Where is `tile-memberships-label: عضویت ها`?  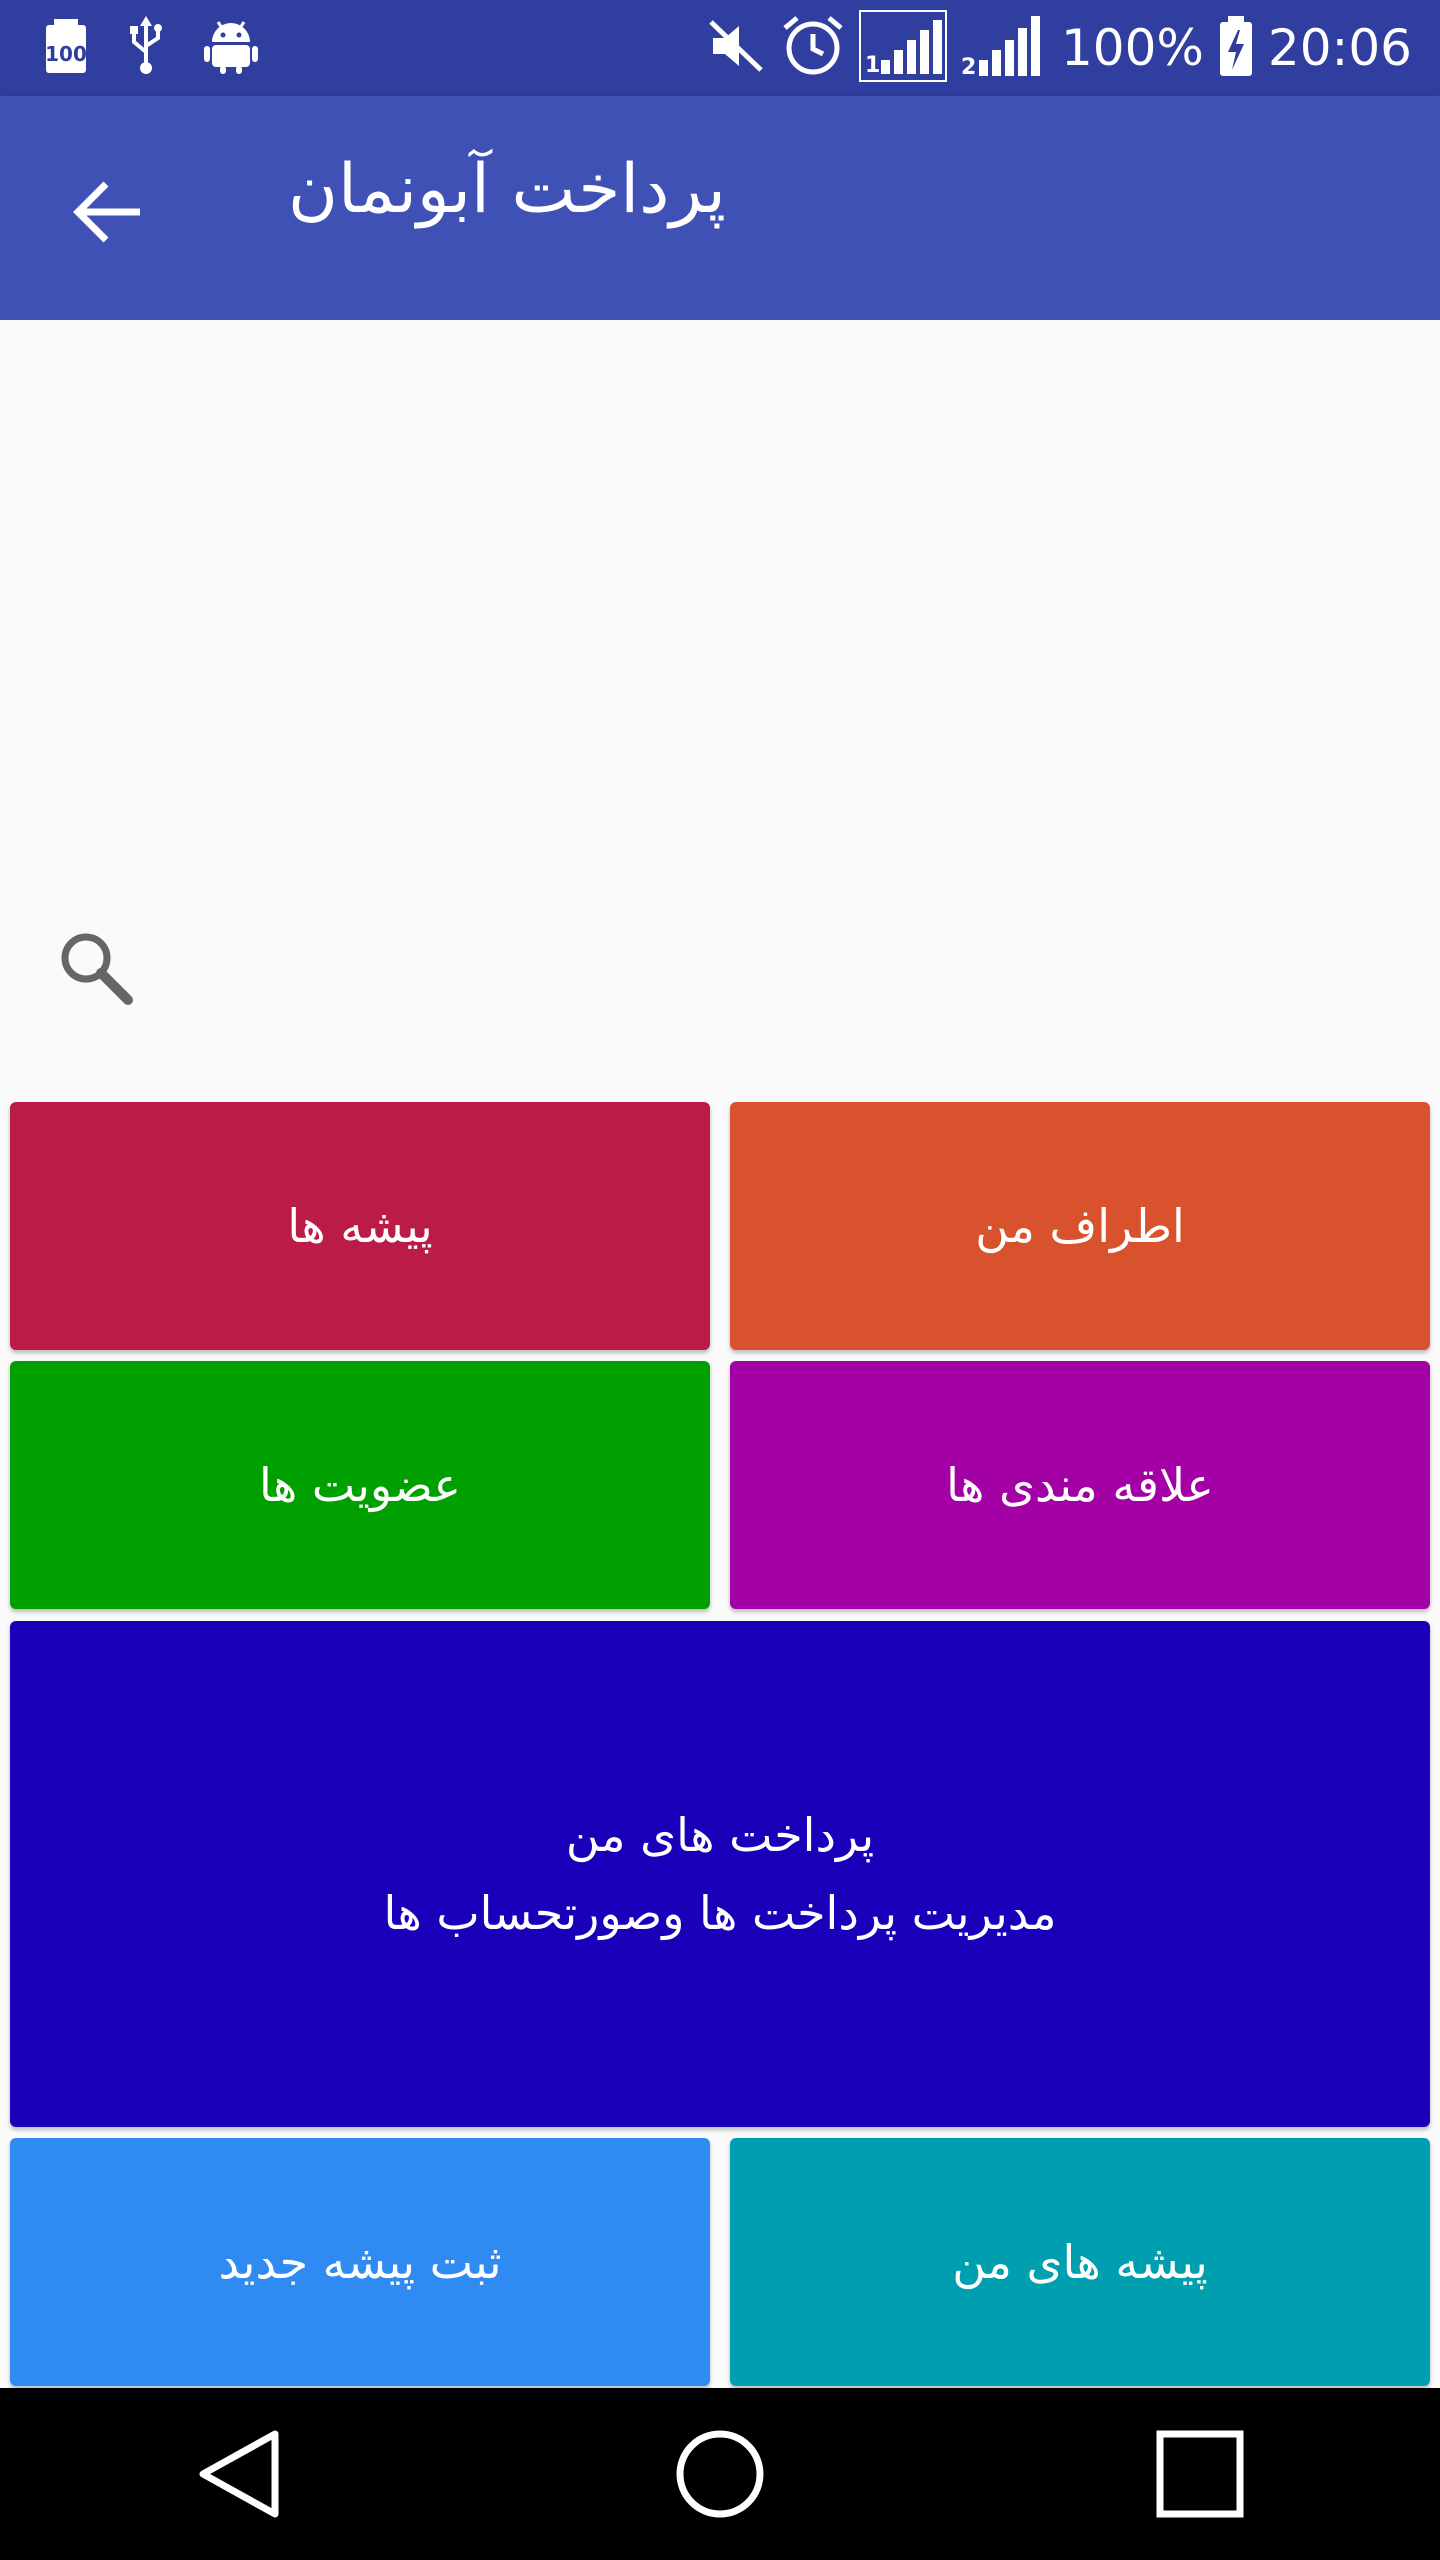
tile-memberships-label: عضویت ها is located at coordinates (360, 1485).